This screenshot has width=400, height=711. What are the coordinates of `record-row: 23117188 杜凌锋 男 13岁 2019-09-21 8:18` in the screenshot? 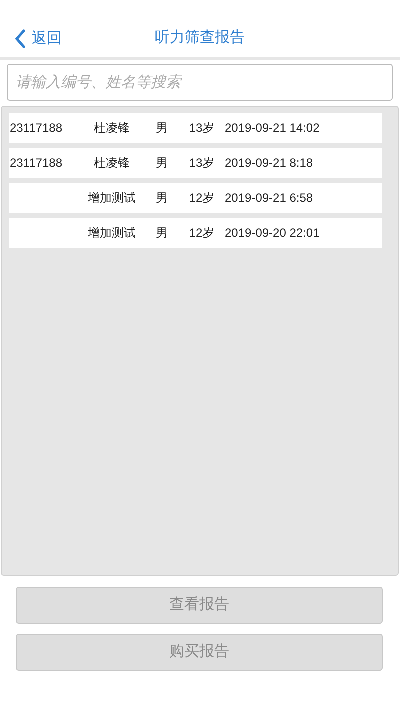 It's located at (195, 163).